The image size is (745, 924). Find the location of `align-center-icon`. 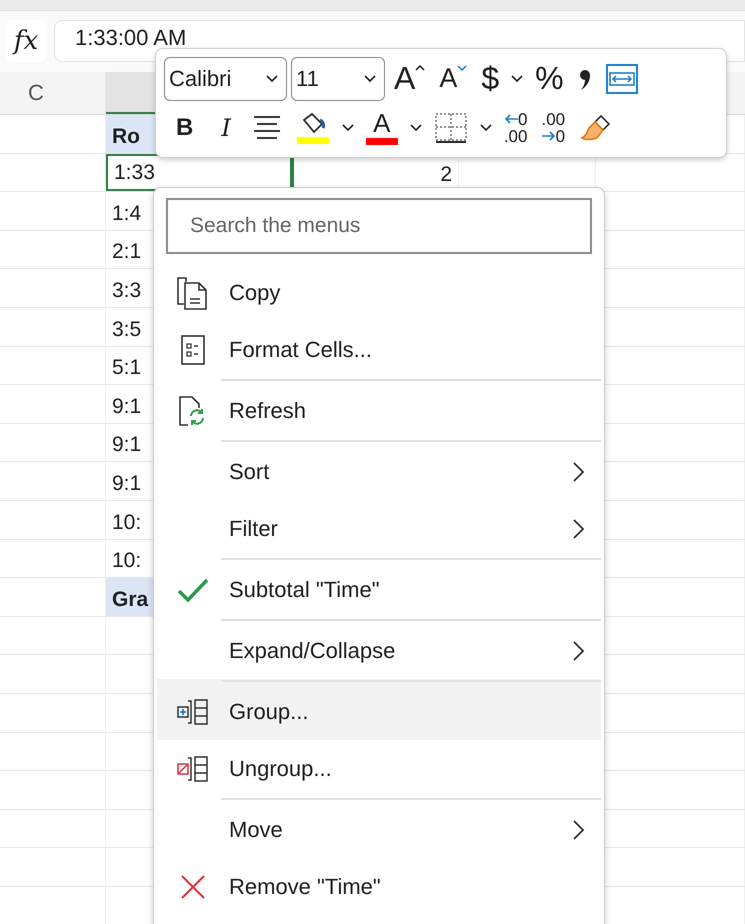

align-center-icon is located at coordinates (267, 127).